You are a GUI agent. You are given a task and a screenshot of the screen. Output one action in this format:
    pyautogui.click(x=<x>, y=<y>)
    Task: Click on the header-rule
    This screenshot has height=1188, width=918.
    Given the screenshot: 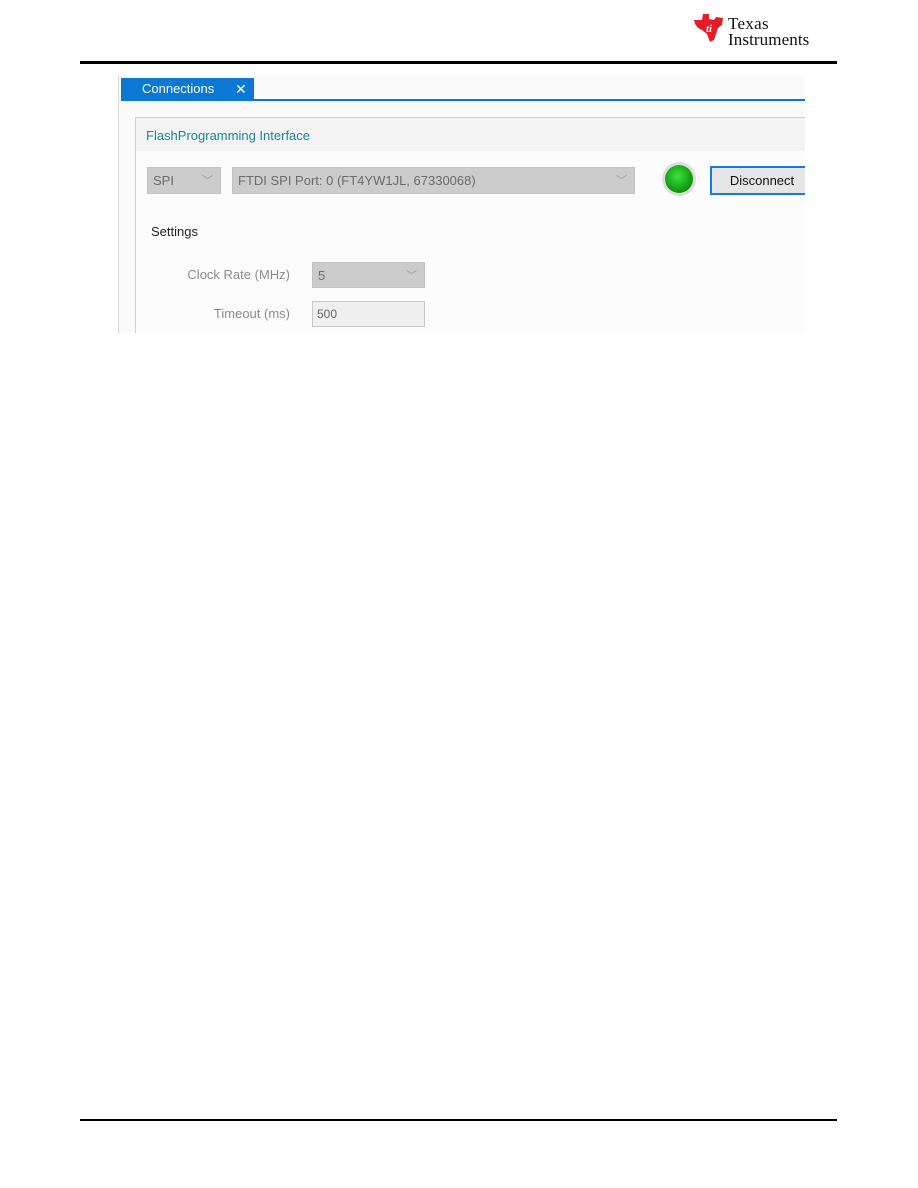 What is the action you would take?
    pyautogui.click(x=458, y=62)
    